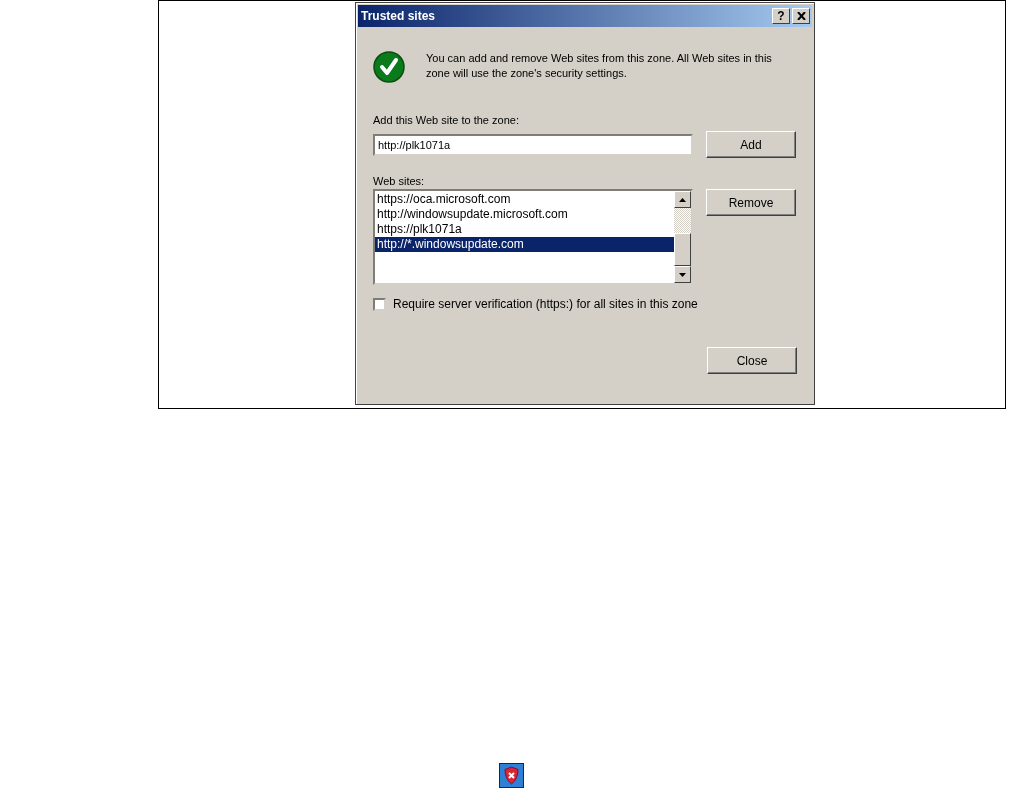 The height and width of the screenshot is (791, 1009). I want to click on up-arrow-icon, so click(682, 199).